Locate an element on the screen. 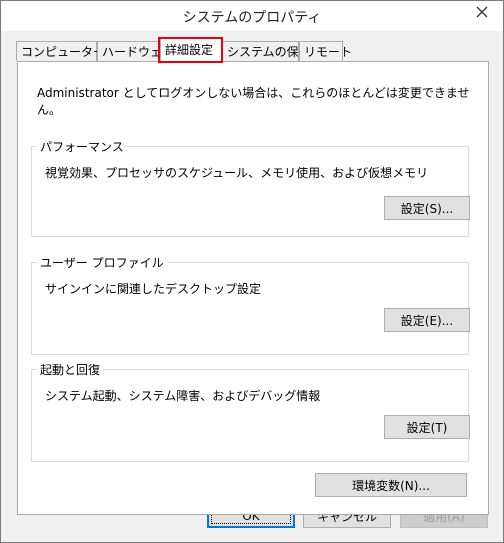 This screenshot has width=504, height=543. user-profiles-group-title: ユーザー プロファイル is located at coordinates (102, 262).